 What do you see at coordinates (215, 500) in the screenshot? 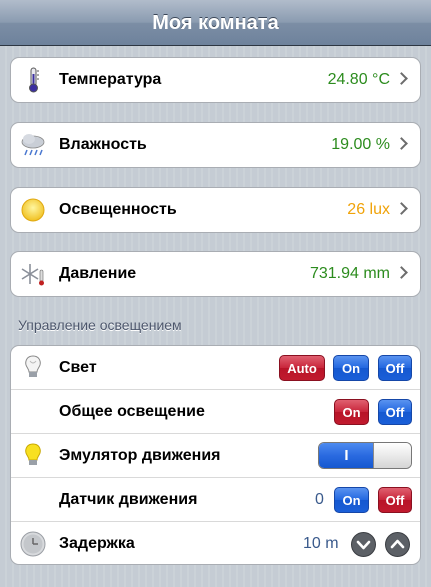
I see `motion-sensor-row: Датчик движения 0 On Off` at bounding box center [215, 500].